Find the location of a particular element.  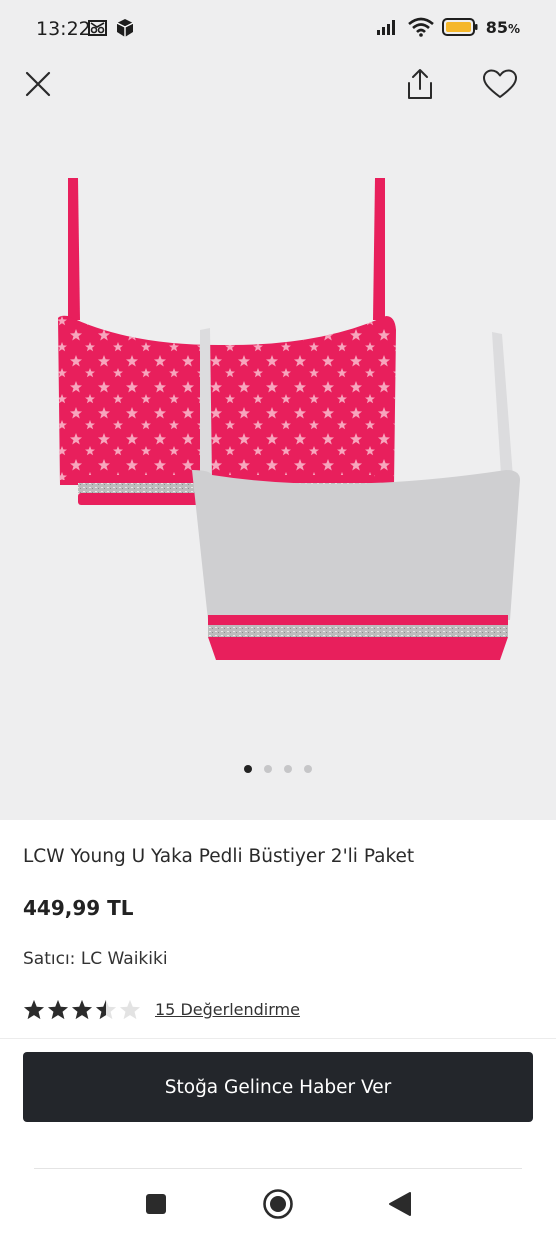

rating-stars is located at coordinates (82, 1009).